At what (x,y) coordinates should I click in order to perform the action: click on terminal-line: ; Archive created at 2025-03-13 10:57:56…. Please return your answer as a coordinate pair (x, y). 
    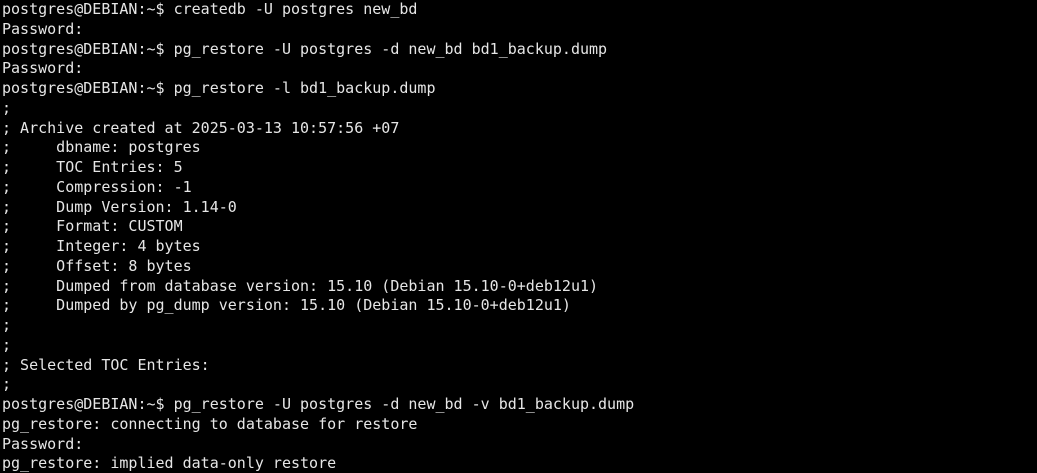
    Looking at the image, I should click on (201, 127).